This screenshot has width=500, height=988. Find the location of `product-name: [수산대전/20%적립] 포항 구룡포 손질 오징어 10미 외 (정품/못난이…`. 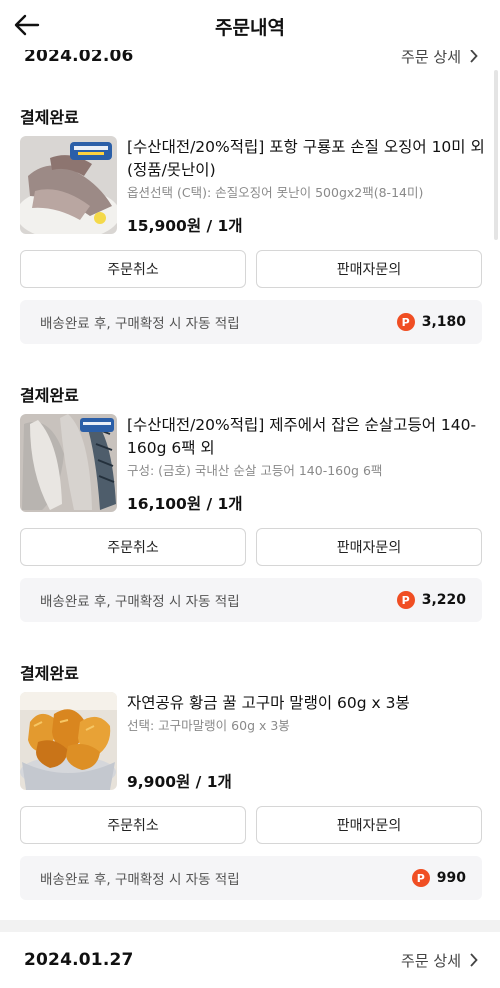

product-name: [수산대전/20%적립] 포항 구룡포 손질 오징어 10미 외 (정품/못난이… is located at coordinates (306, 158).